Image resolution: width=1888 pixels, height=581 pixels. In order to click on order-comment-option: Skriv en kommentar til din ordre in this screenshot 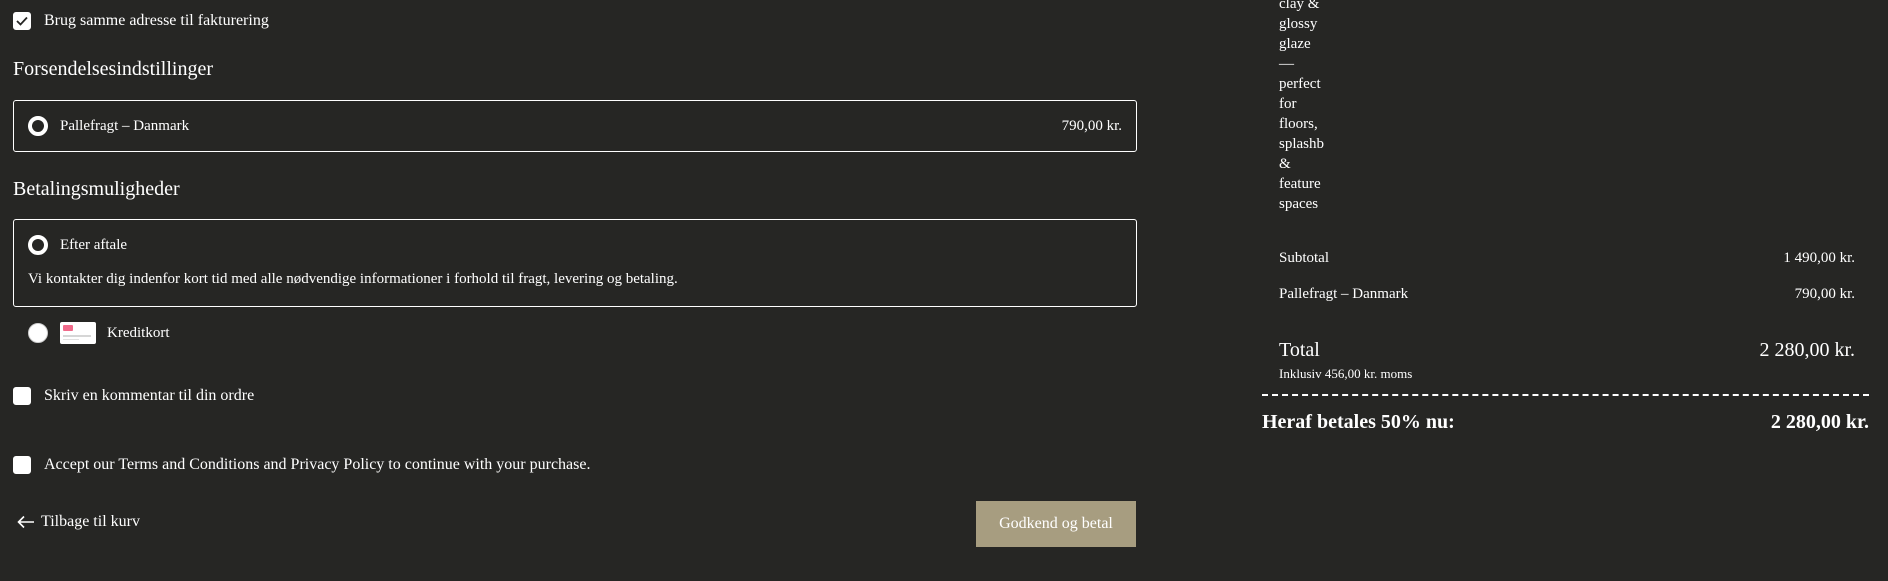, I will do `click(133, 396)`.